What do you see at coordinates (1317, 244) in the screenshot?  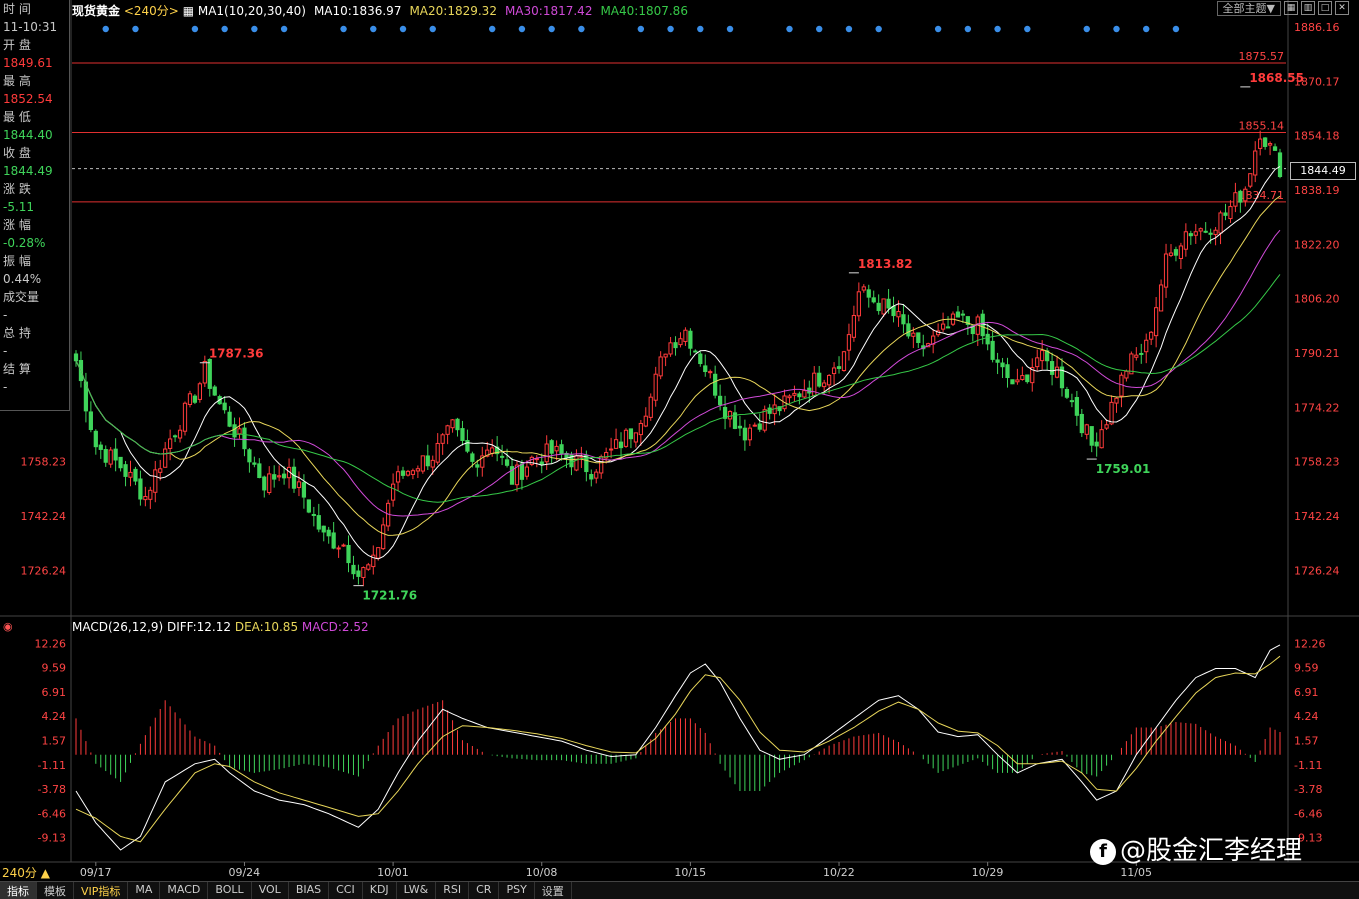 I see `price-tick-label: 1822.20` at bounding box center [1317, 244].